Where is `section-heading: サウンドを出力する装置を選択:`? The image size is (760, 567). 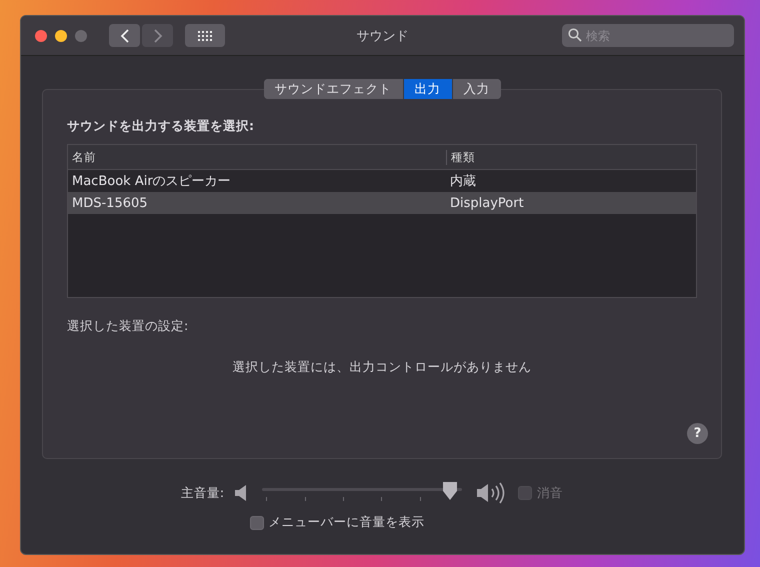 section-heading: サウンドを出力する装置を選択: is located at coordinates (161, 126).